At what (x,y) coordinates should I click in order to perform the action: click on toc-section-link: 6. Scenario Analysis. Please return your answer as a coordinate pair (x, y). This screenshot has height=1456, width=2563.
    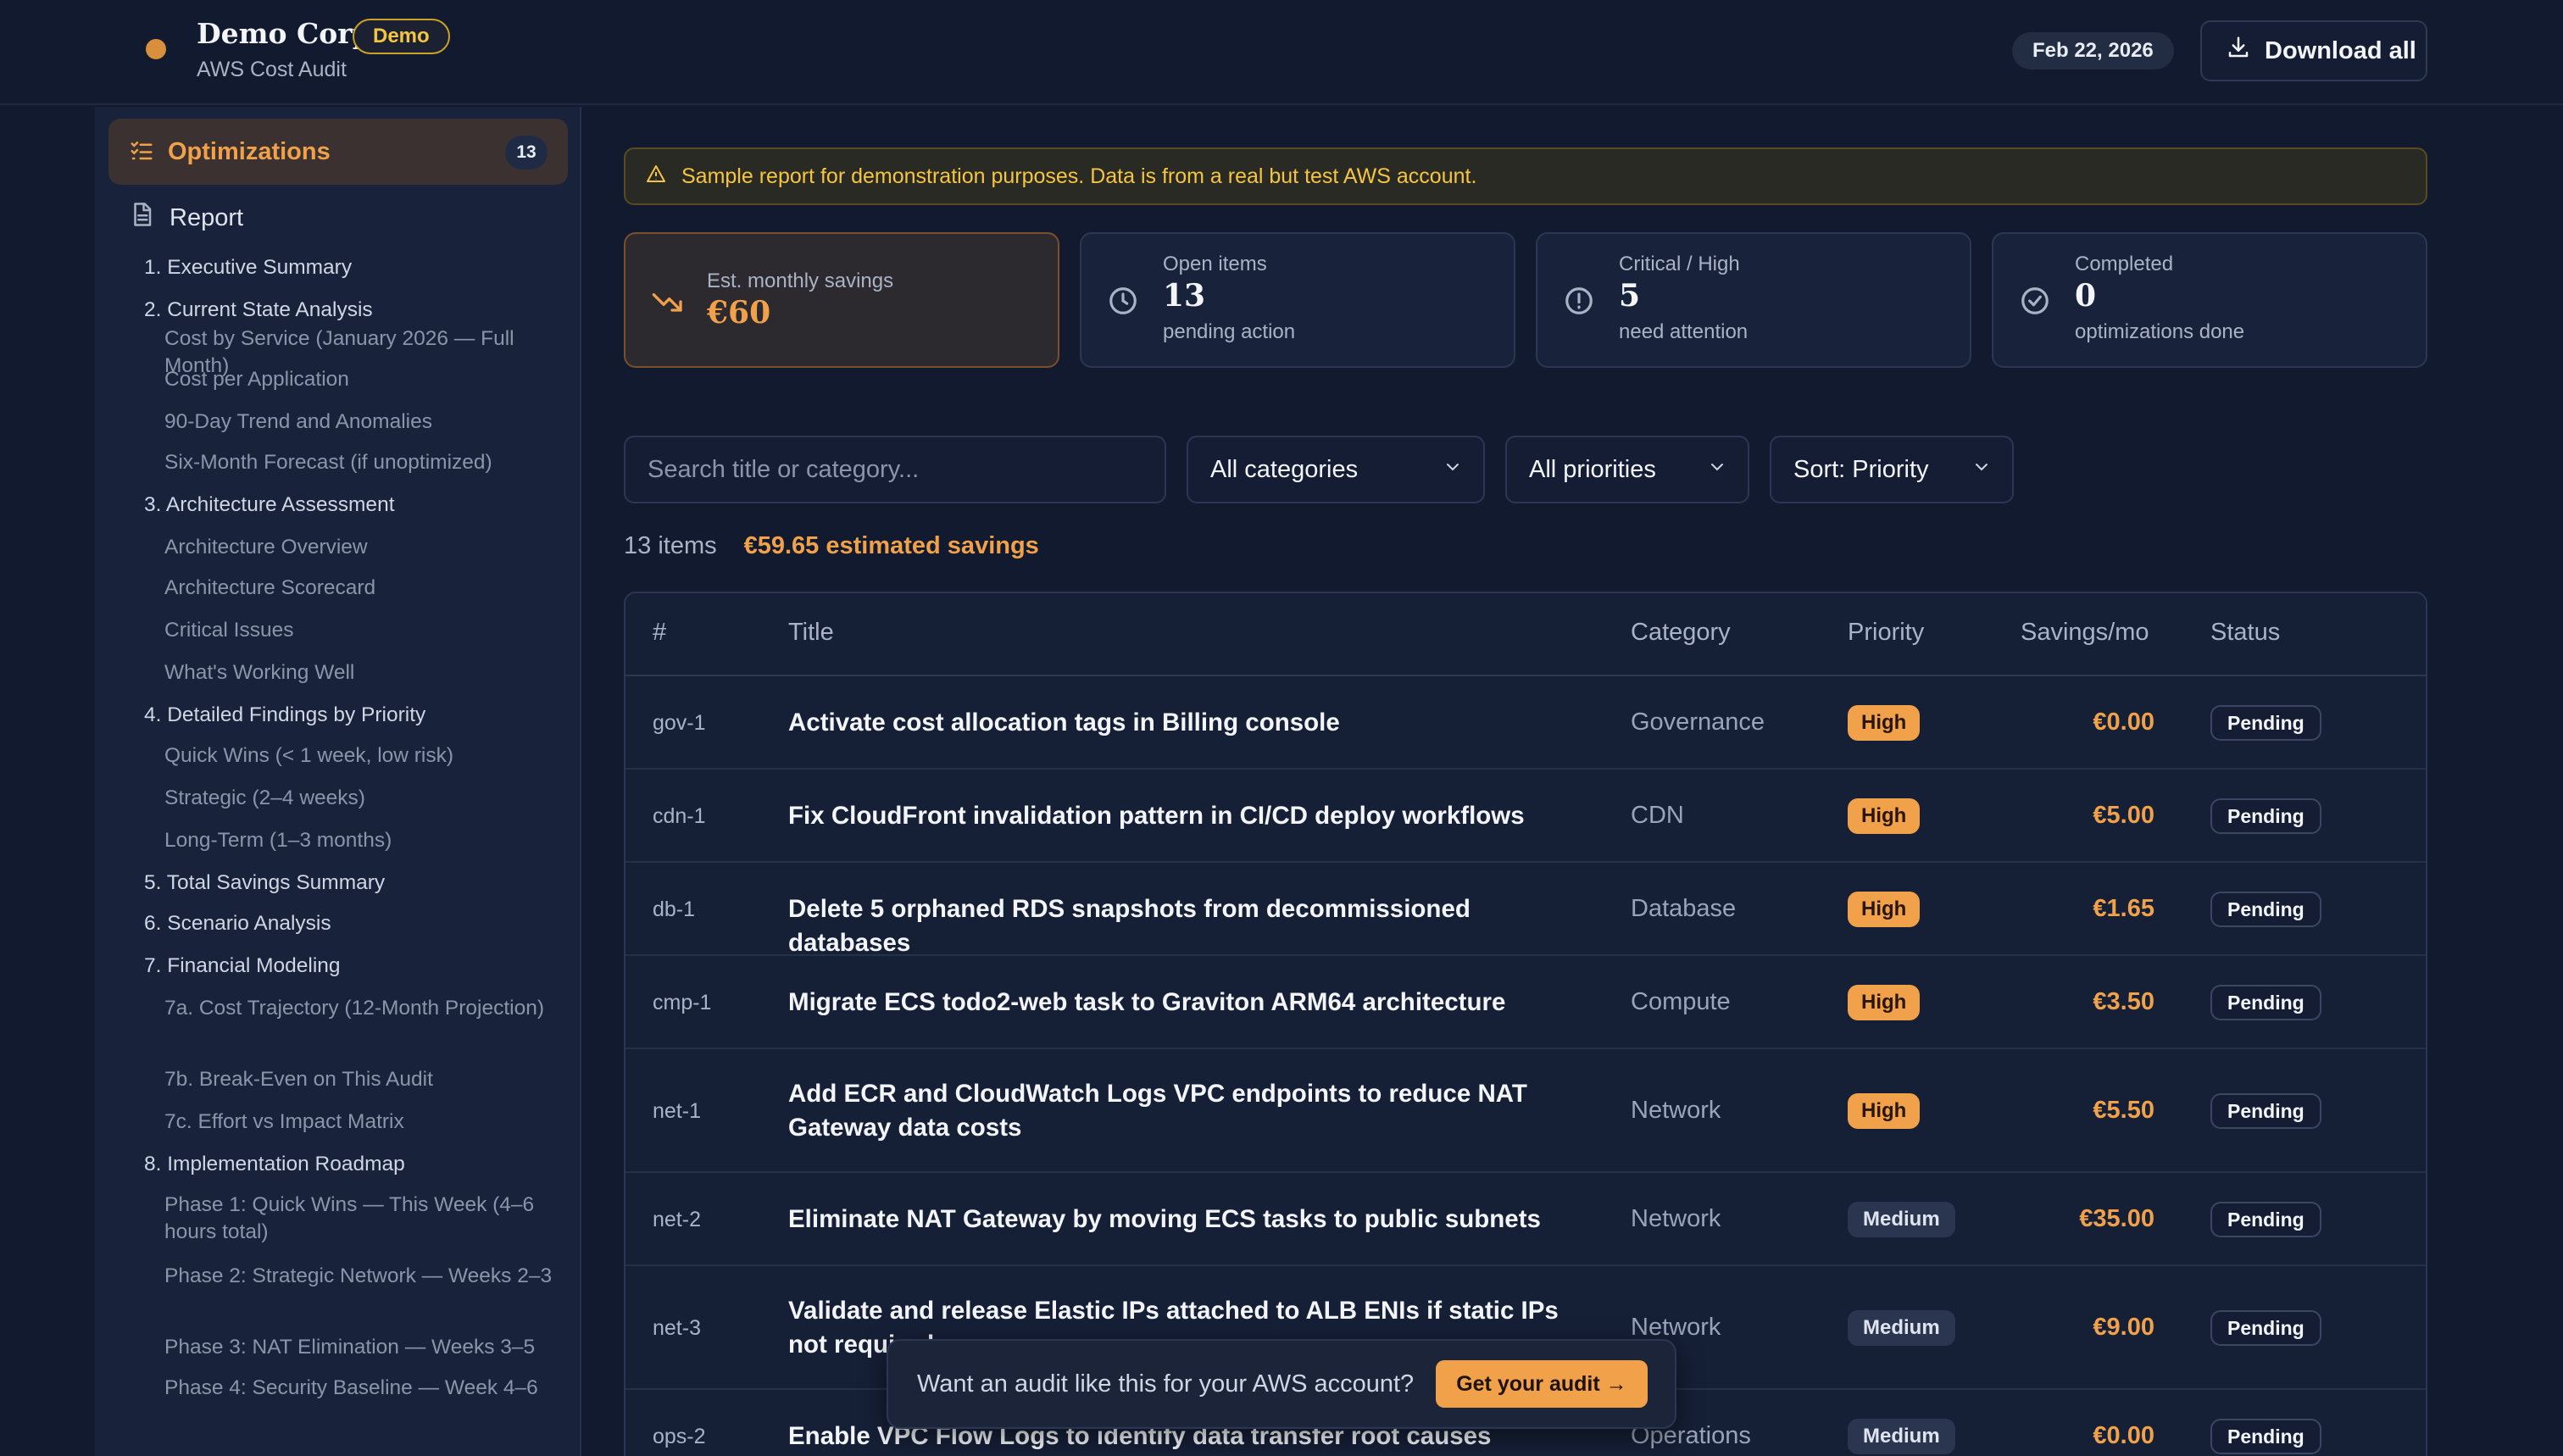
    Looking at the image, I should click on (238, 924).